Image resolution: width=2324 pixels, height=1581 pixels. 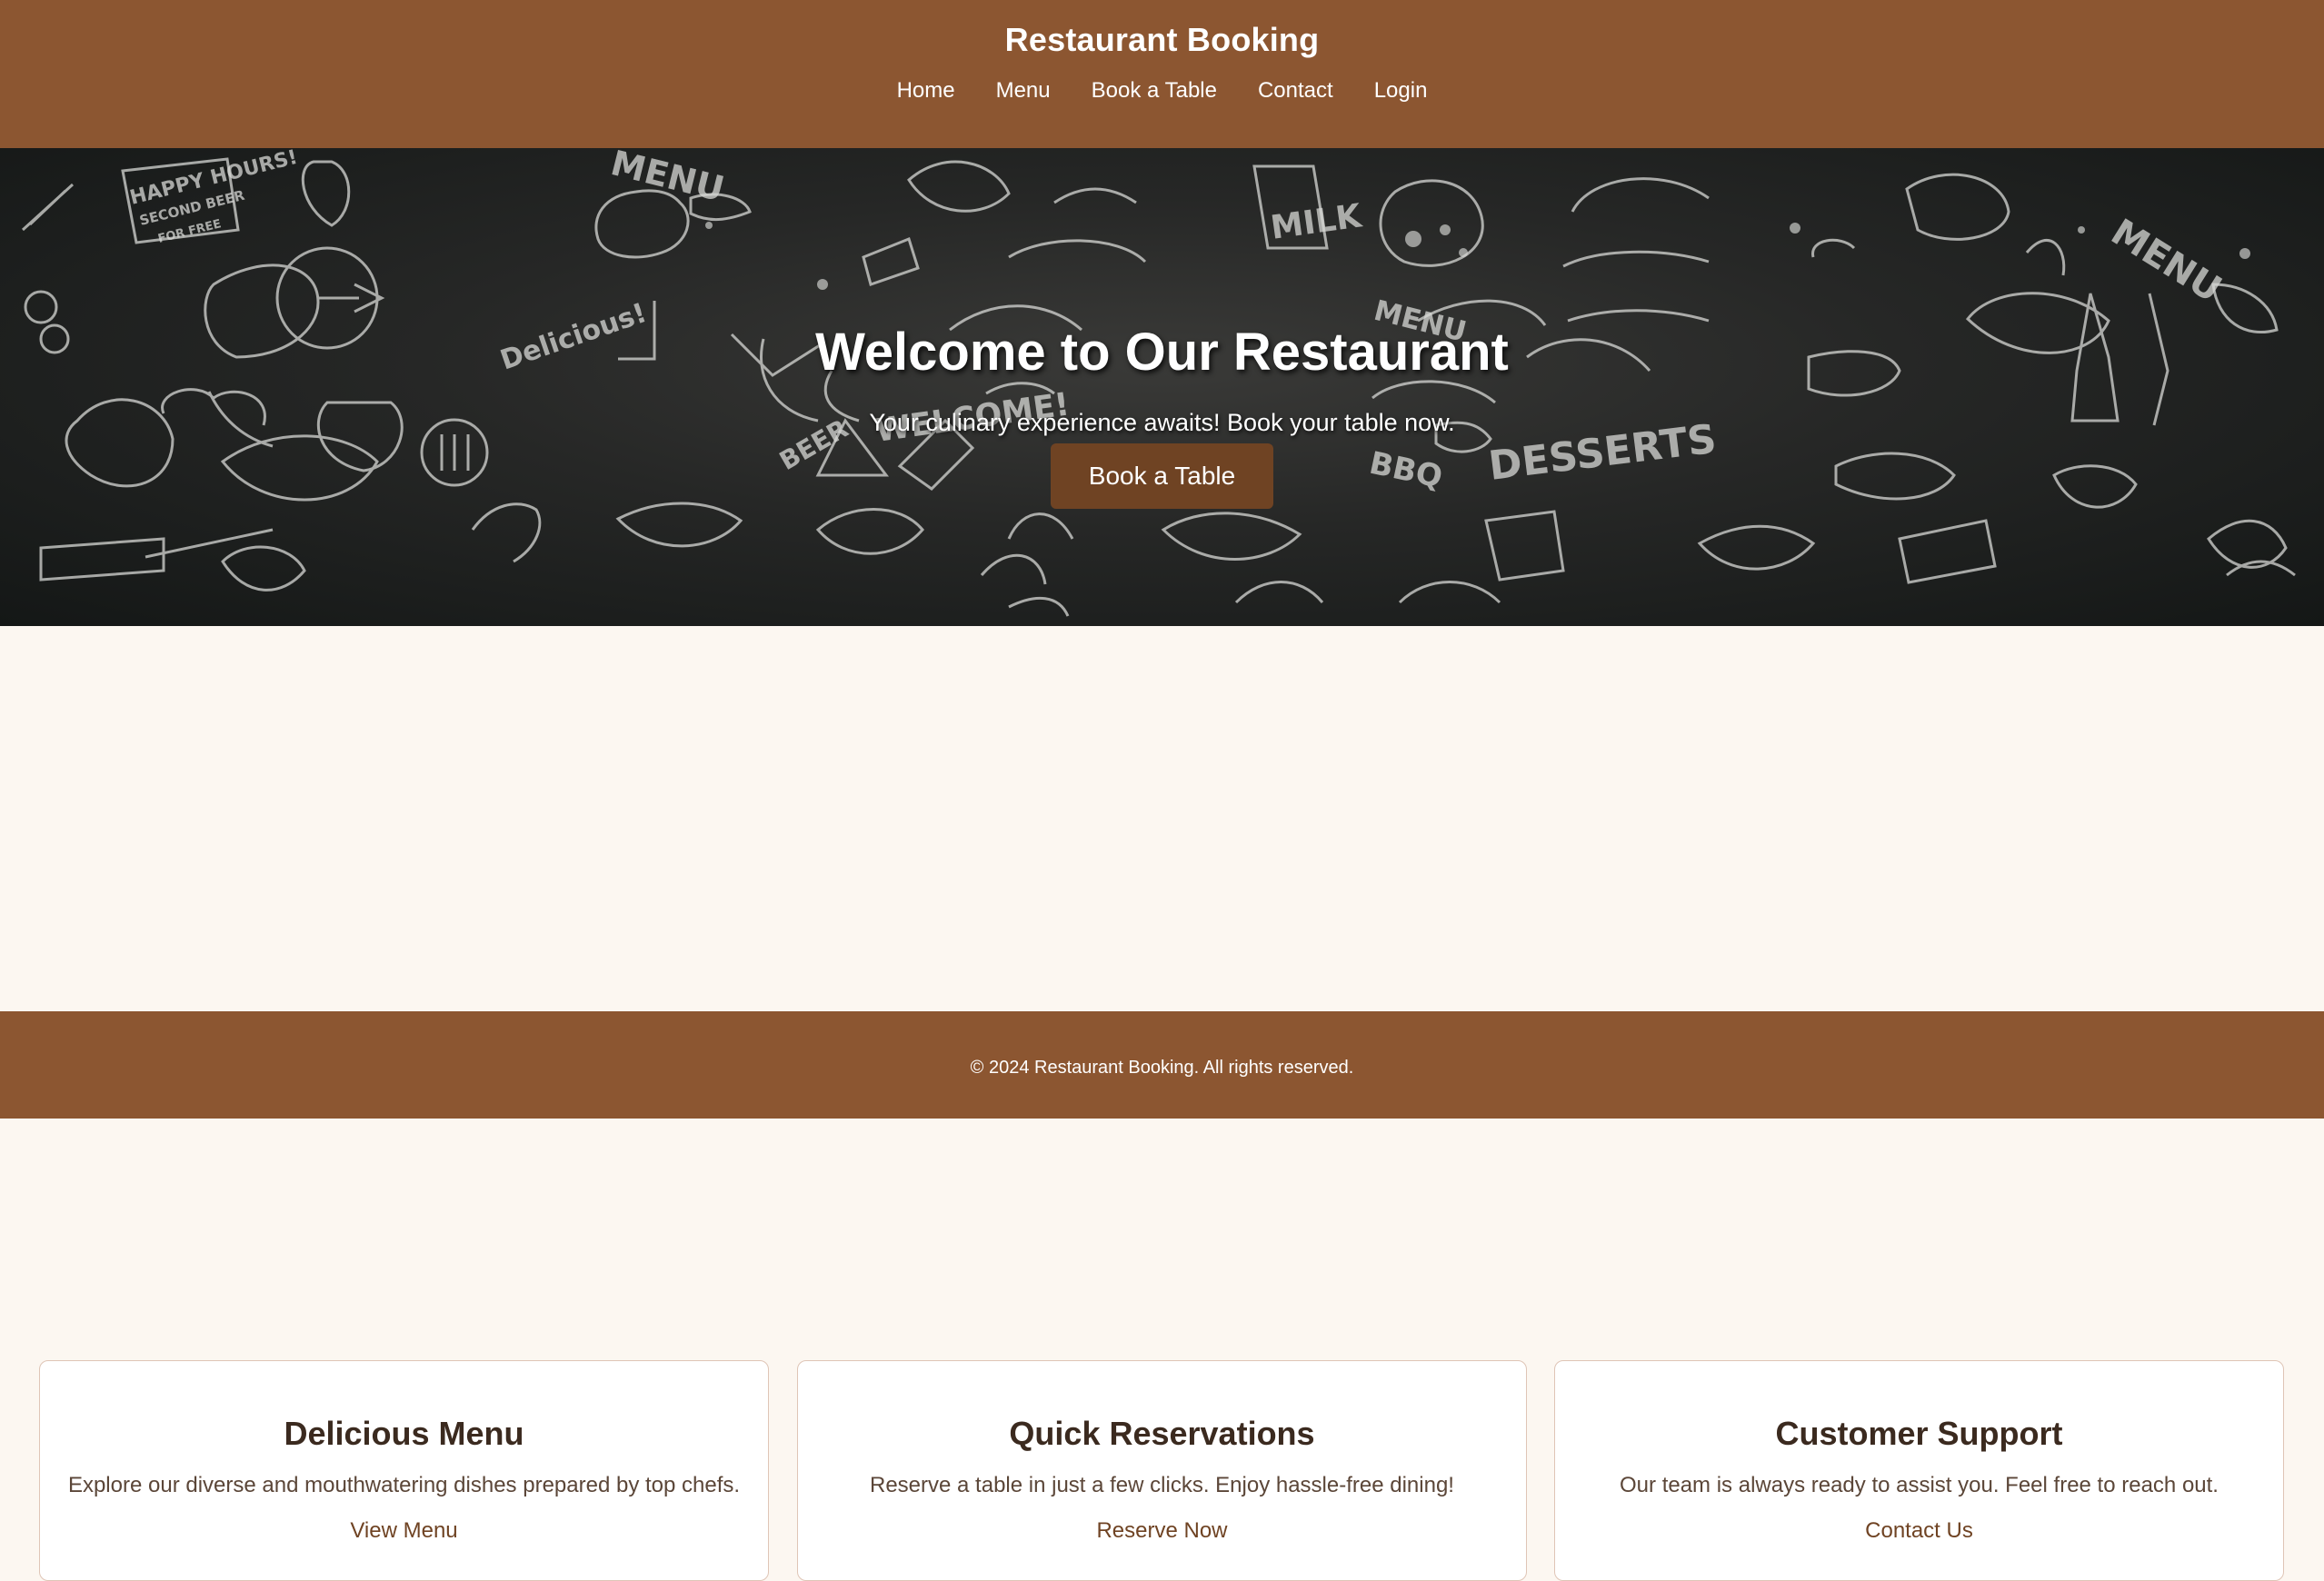 I want to click on feature-title-menu: Delicious Menu, so click(x=404, y=1433).